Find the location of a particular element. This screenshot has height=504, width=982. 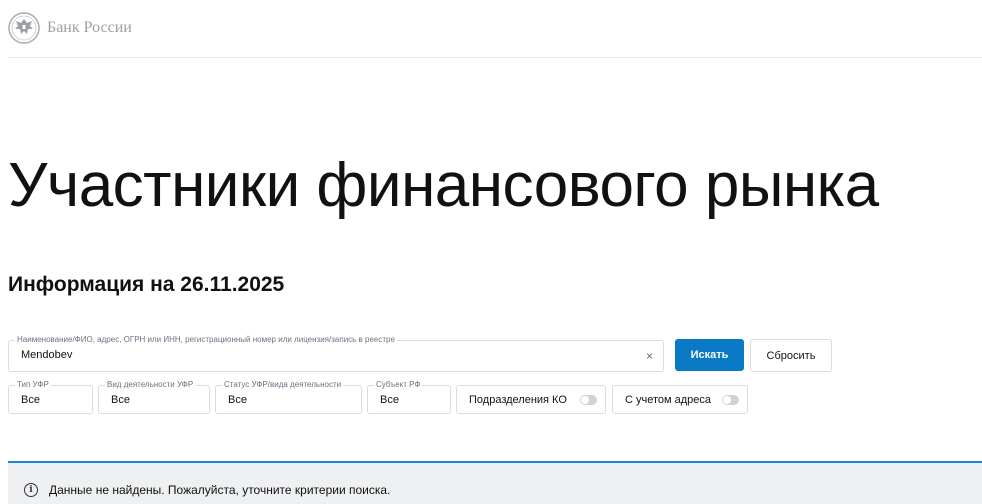

search-button: Искать is located at coordinates (709, 355).